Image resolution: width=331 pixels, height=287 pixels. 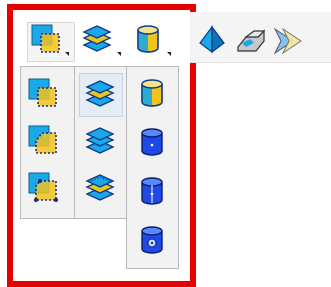 What do you see at coordinates (100, 188) in the screenshot?
I see `layered-stack-outline-icon` at bounding box center [100, 188].